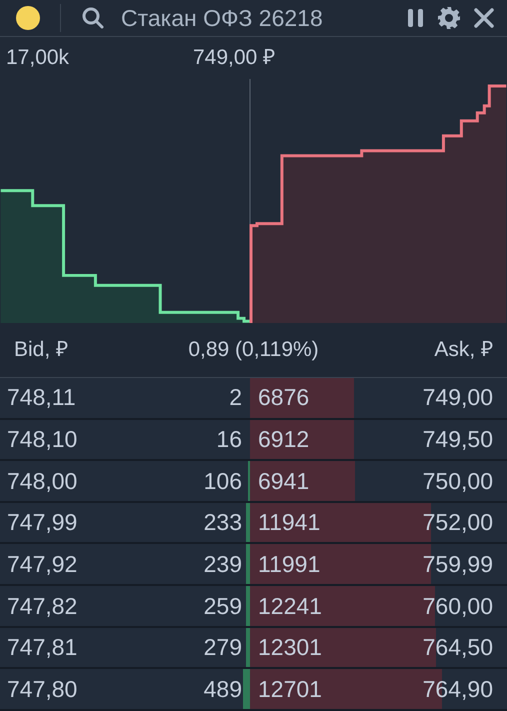 Image resolution: width=507 pixels, height=711 pixels. I want to click on bid-price: 747,92, so click(42, 565).